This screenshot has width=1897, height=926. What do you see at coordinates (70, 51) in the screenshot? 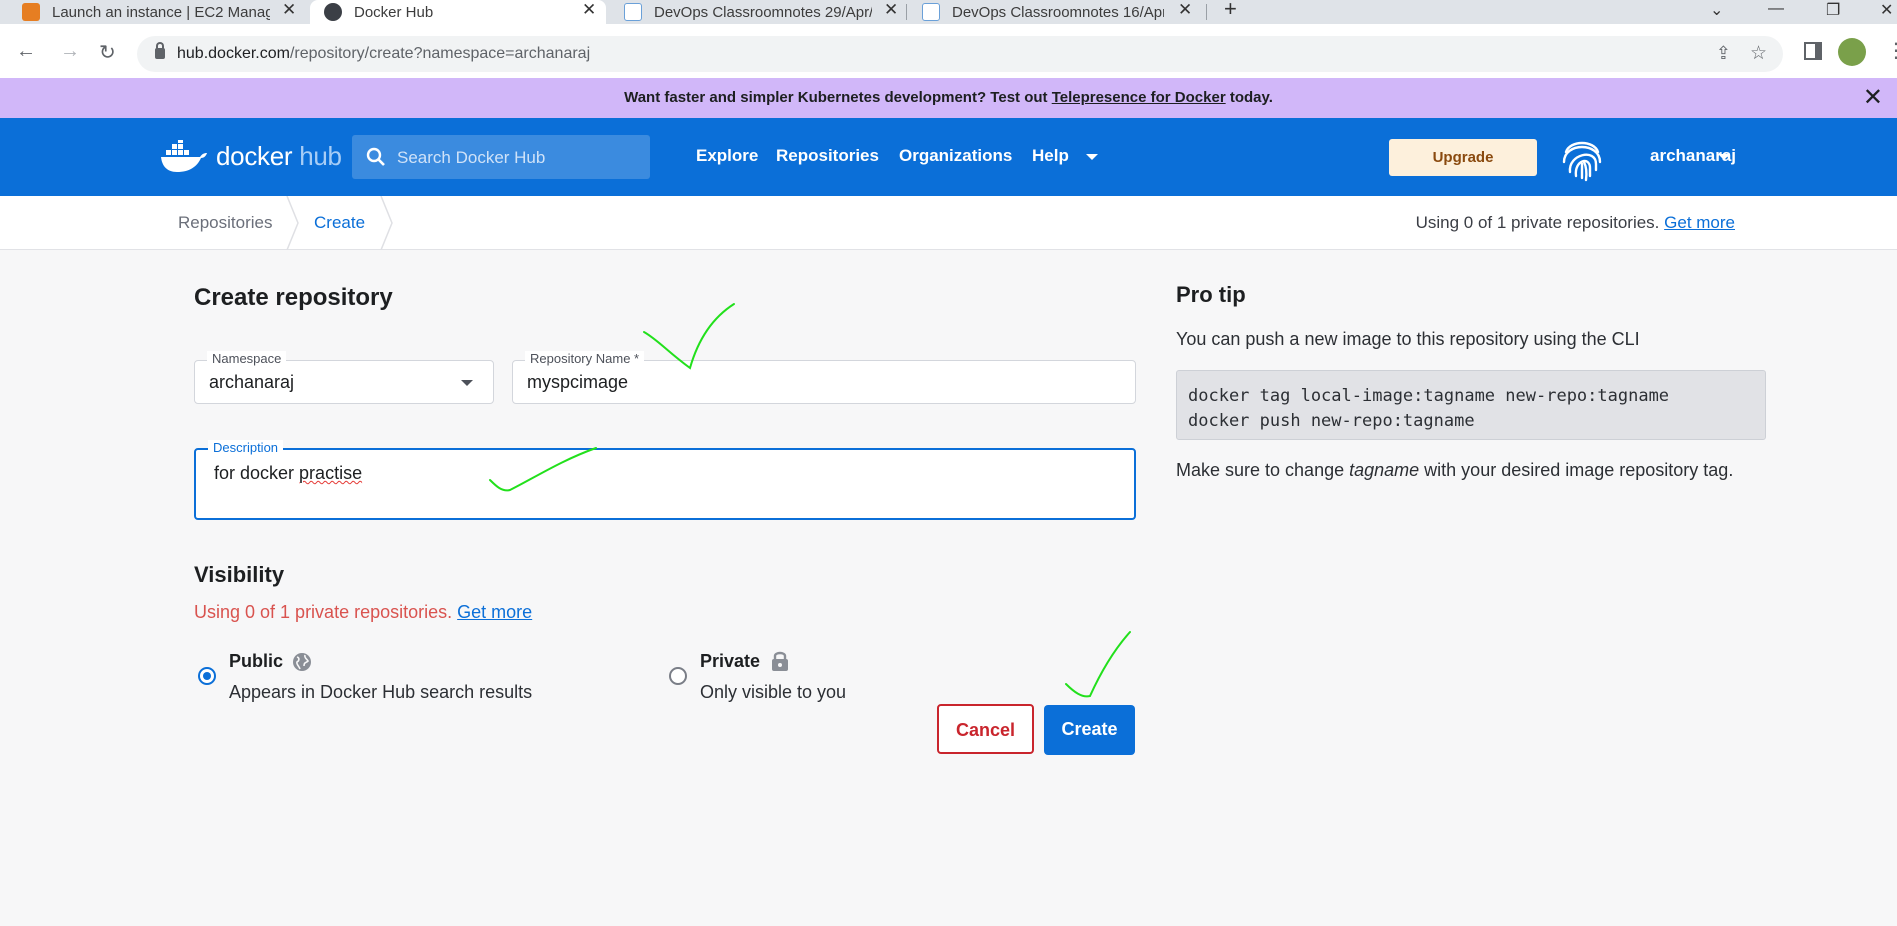
I see `forward-icon: →` at bounding box center [70, 51].